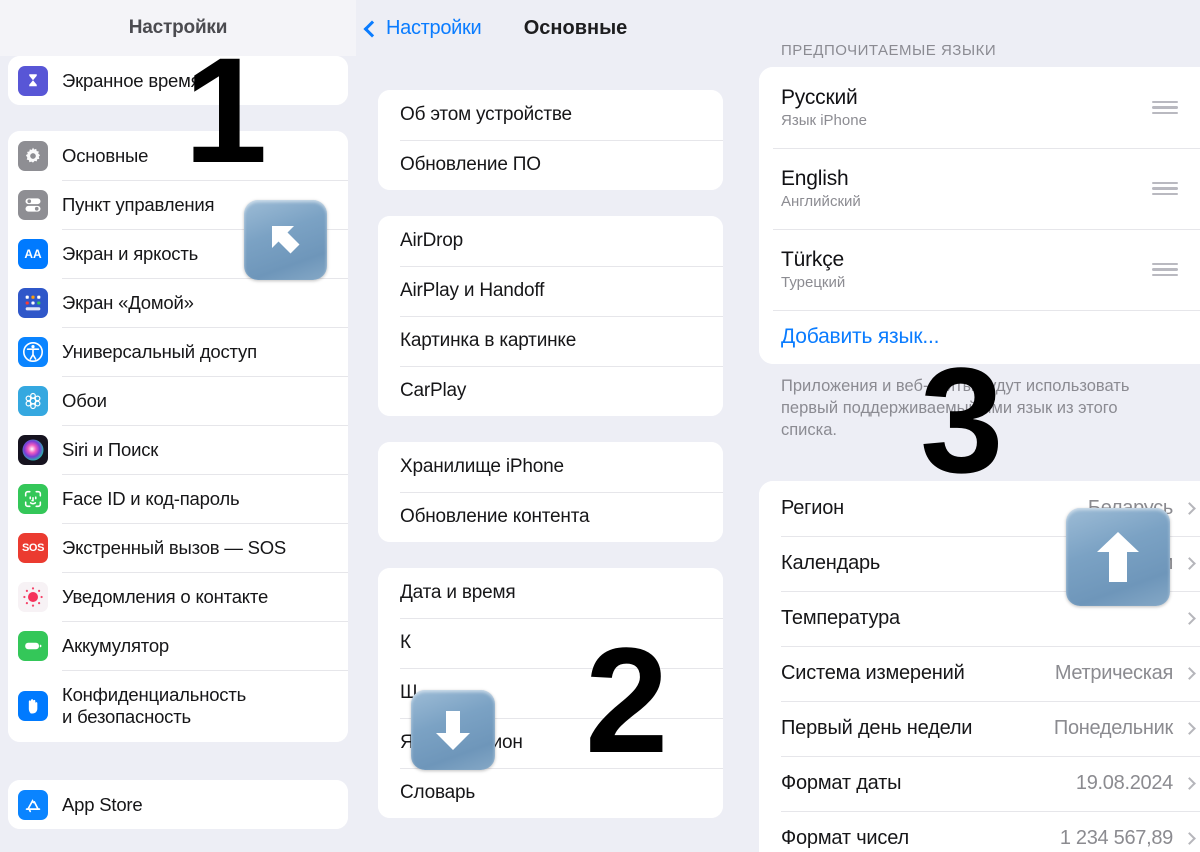  What do you see at coordinates (831, 563) in the screenshot?
I see `row-label: Календарь` at bounding box center [831, 563].